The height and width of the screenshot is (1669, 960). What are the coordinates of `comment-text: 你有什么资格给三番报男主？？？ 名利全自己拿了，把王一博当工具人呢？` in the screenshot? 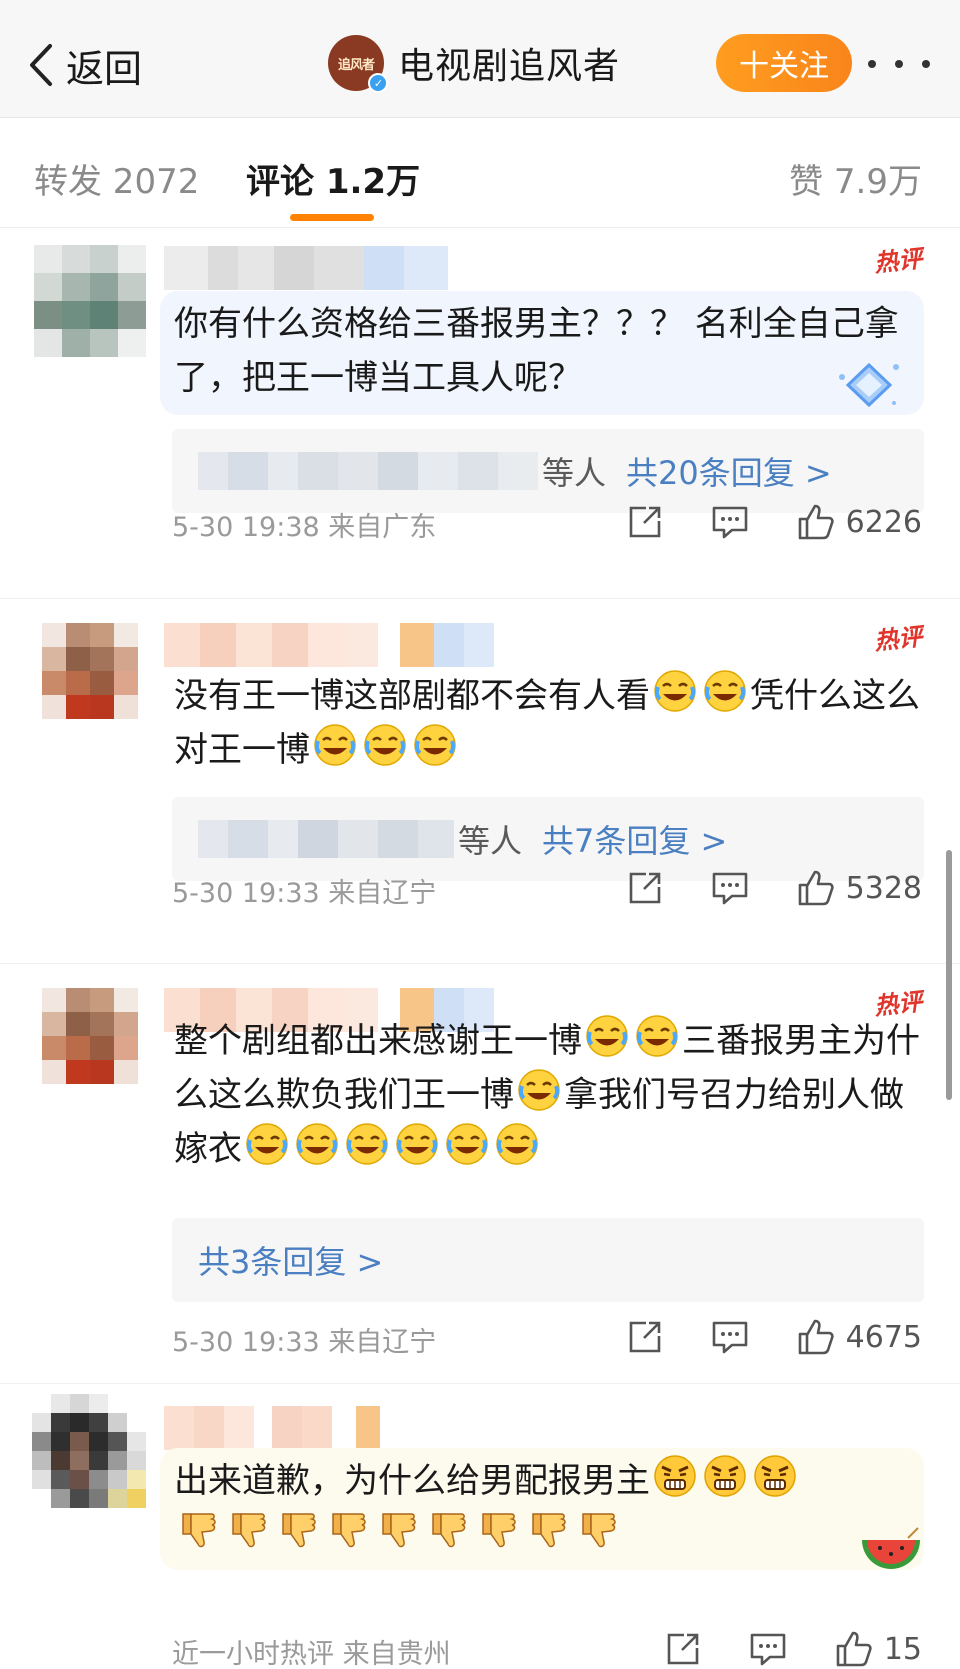 It's located at (536, 351).